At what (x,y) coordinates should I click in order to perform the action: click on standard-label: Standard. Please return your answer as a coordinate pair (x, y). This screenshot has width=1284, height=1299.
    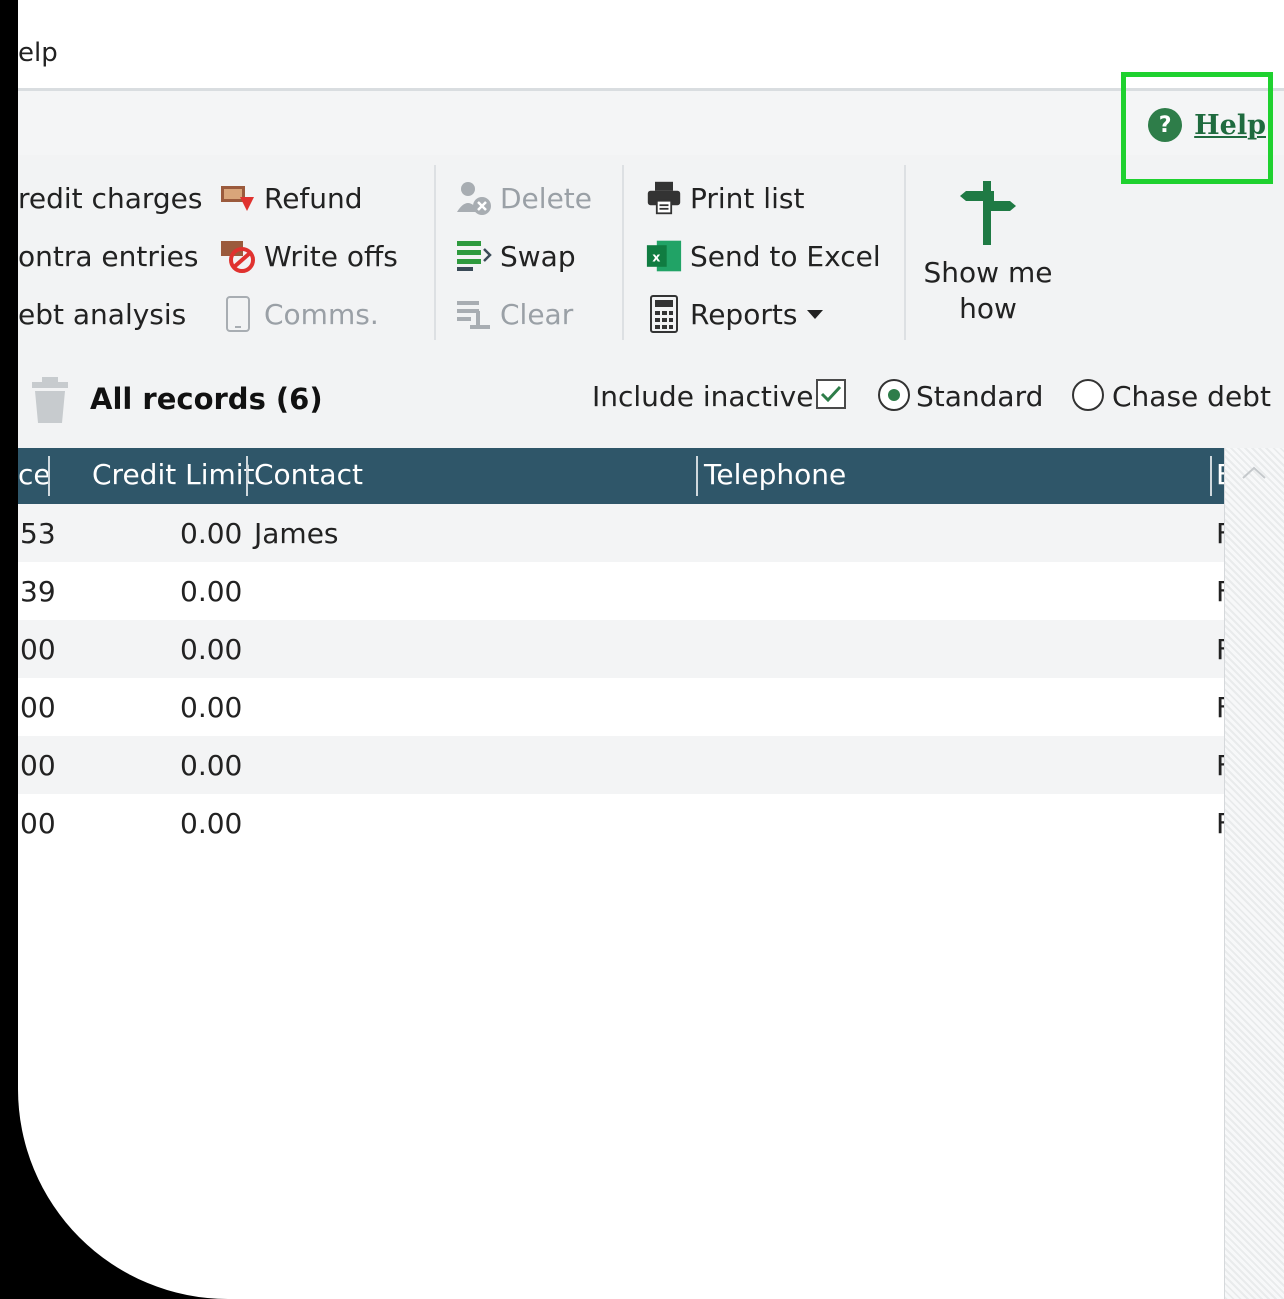
    Looking at the image, I should click on (979, 396).